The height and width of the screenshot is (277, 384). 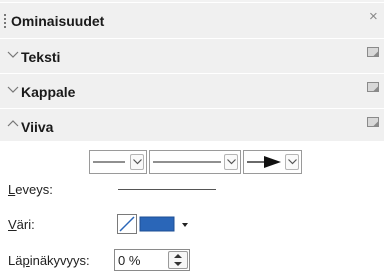 I want to click on line-start-preview-icon, so click(x=109, y=162).